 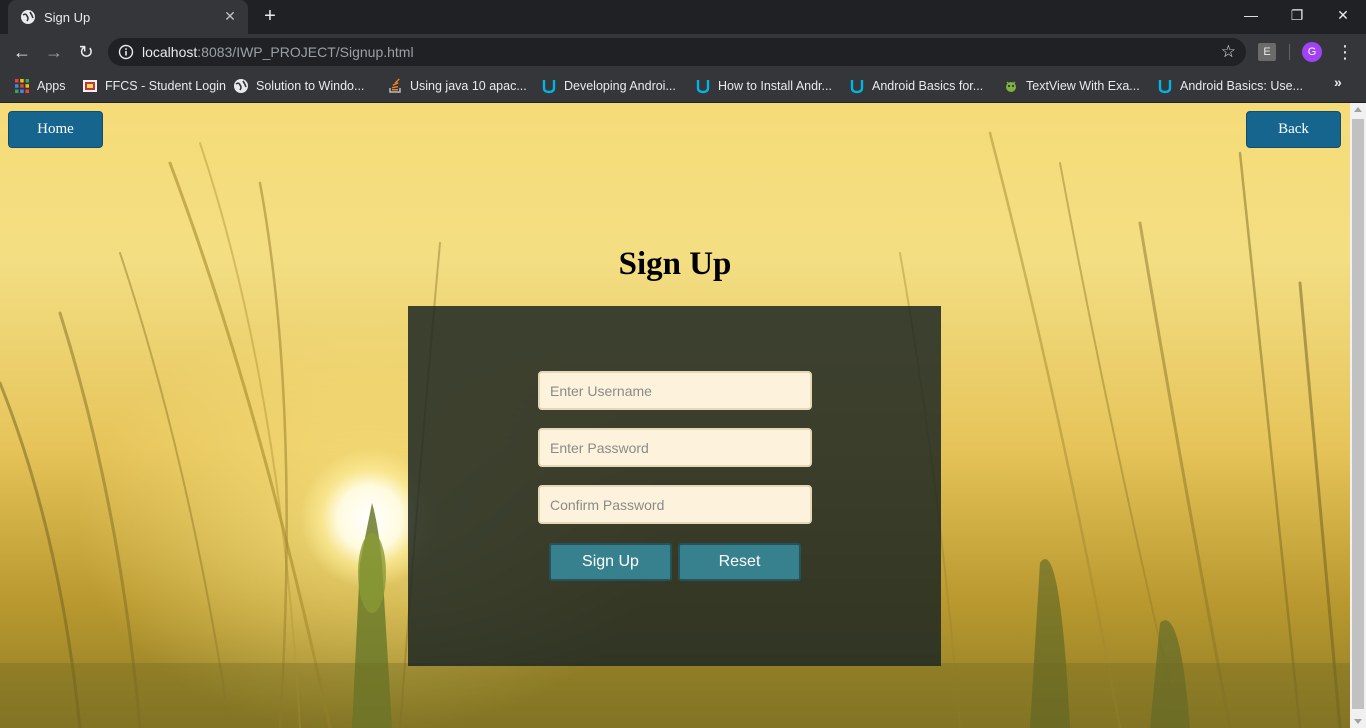 I want to click on scroll-down-icon, so click(x=1358, y=721).